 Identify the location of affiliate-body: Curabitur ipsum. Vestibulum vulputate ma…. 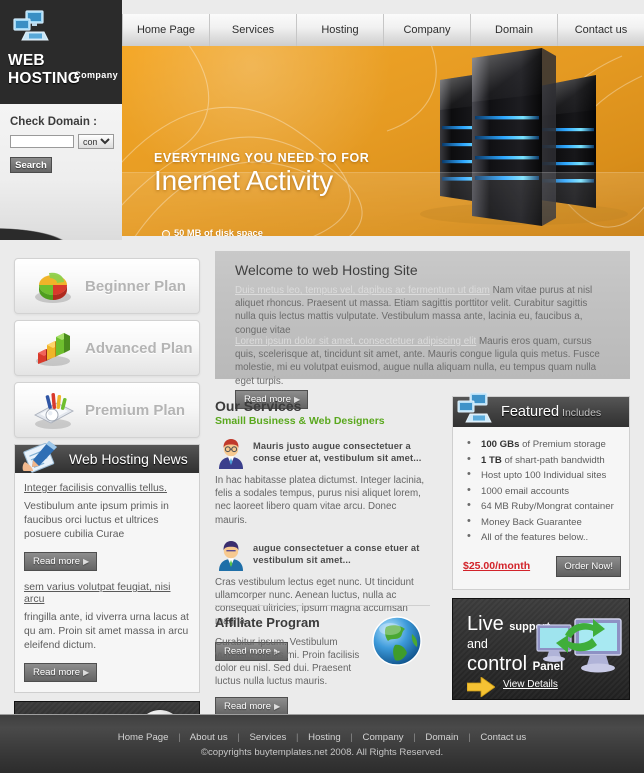
(287, 662).